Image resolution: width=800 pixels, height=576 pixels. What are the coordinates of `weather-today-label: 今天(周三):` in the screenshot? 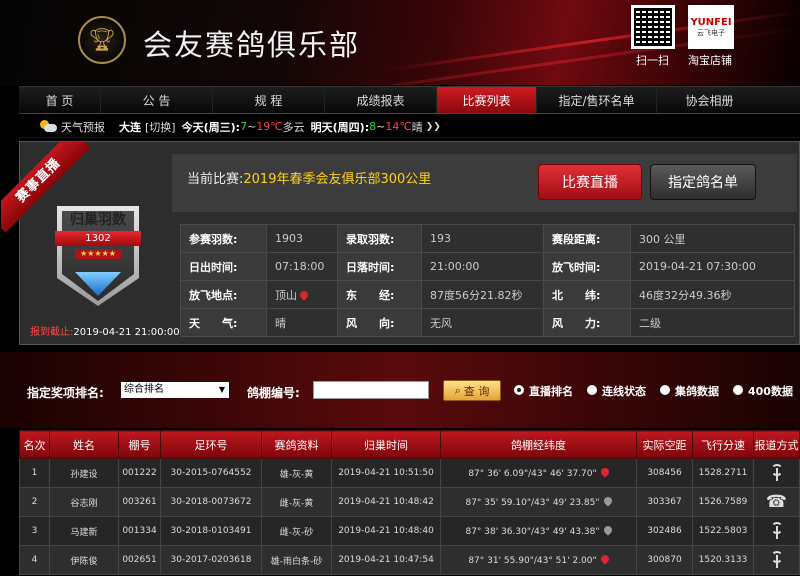 It's located at (211, 127).